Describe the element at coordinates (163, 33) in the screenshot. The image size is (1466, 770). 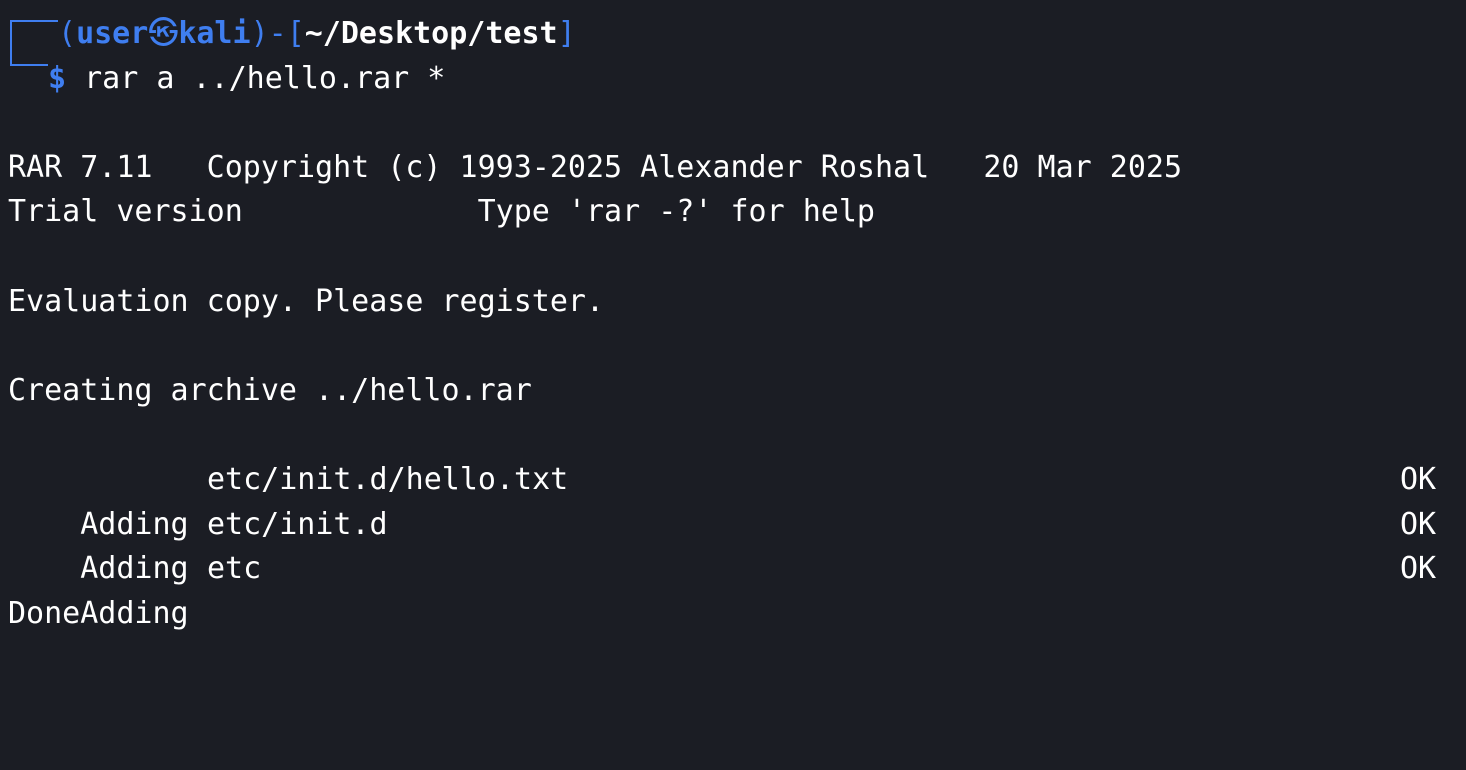
I see `prompt-at-symbol: ㉿` at that location.